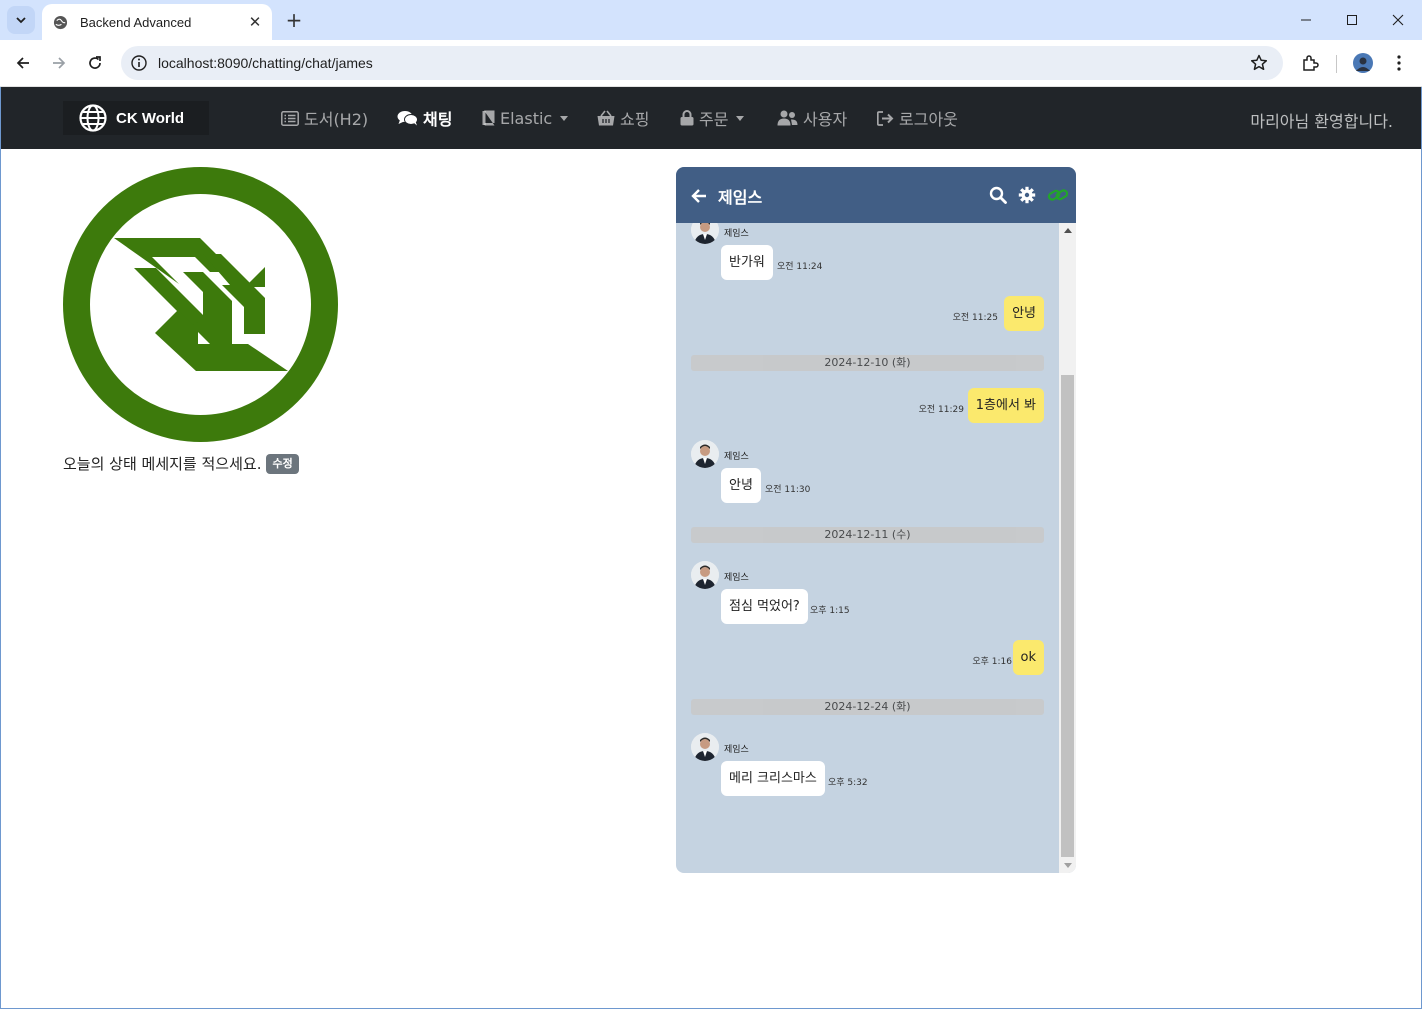 The height and width of the screenshot is (1009, 1422). I want to click on extensions-icon, so click(1310, 63).